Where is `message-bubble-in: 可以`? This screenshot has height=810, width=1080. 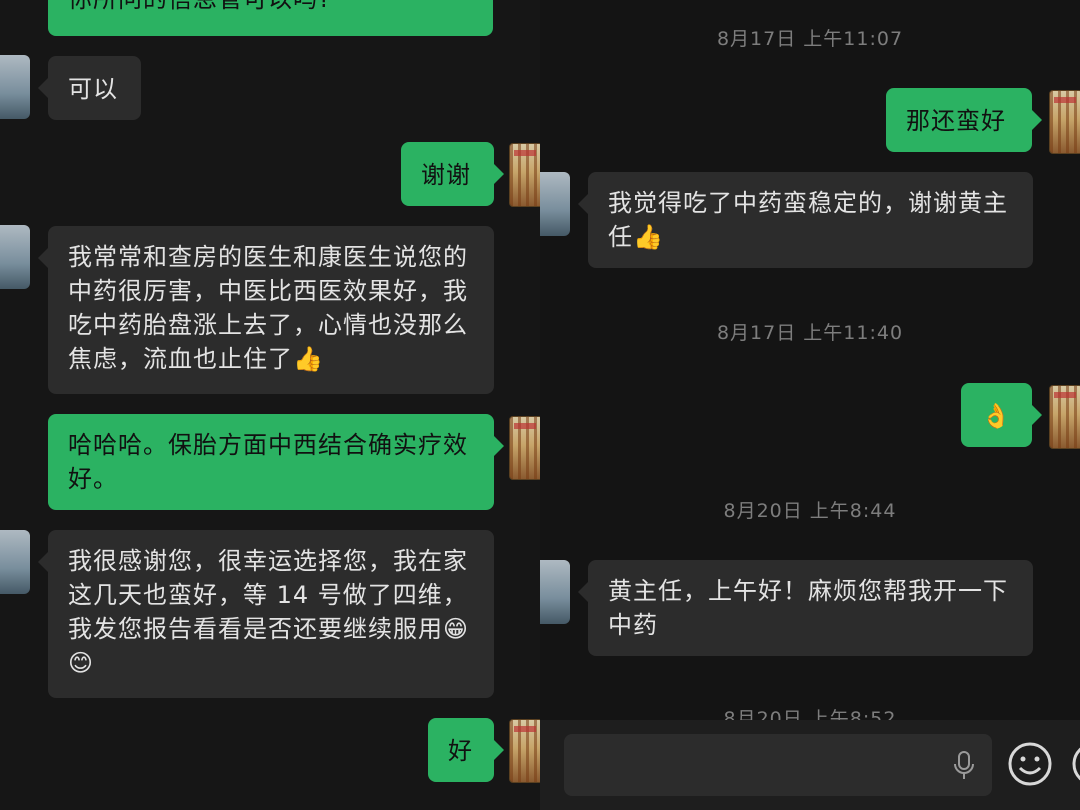
message-bubble-in: 可以 is located at coordinates (89, 88).